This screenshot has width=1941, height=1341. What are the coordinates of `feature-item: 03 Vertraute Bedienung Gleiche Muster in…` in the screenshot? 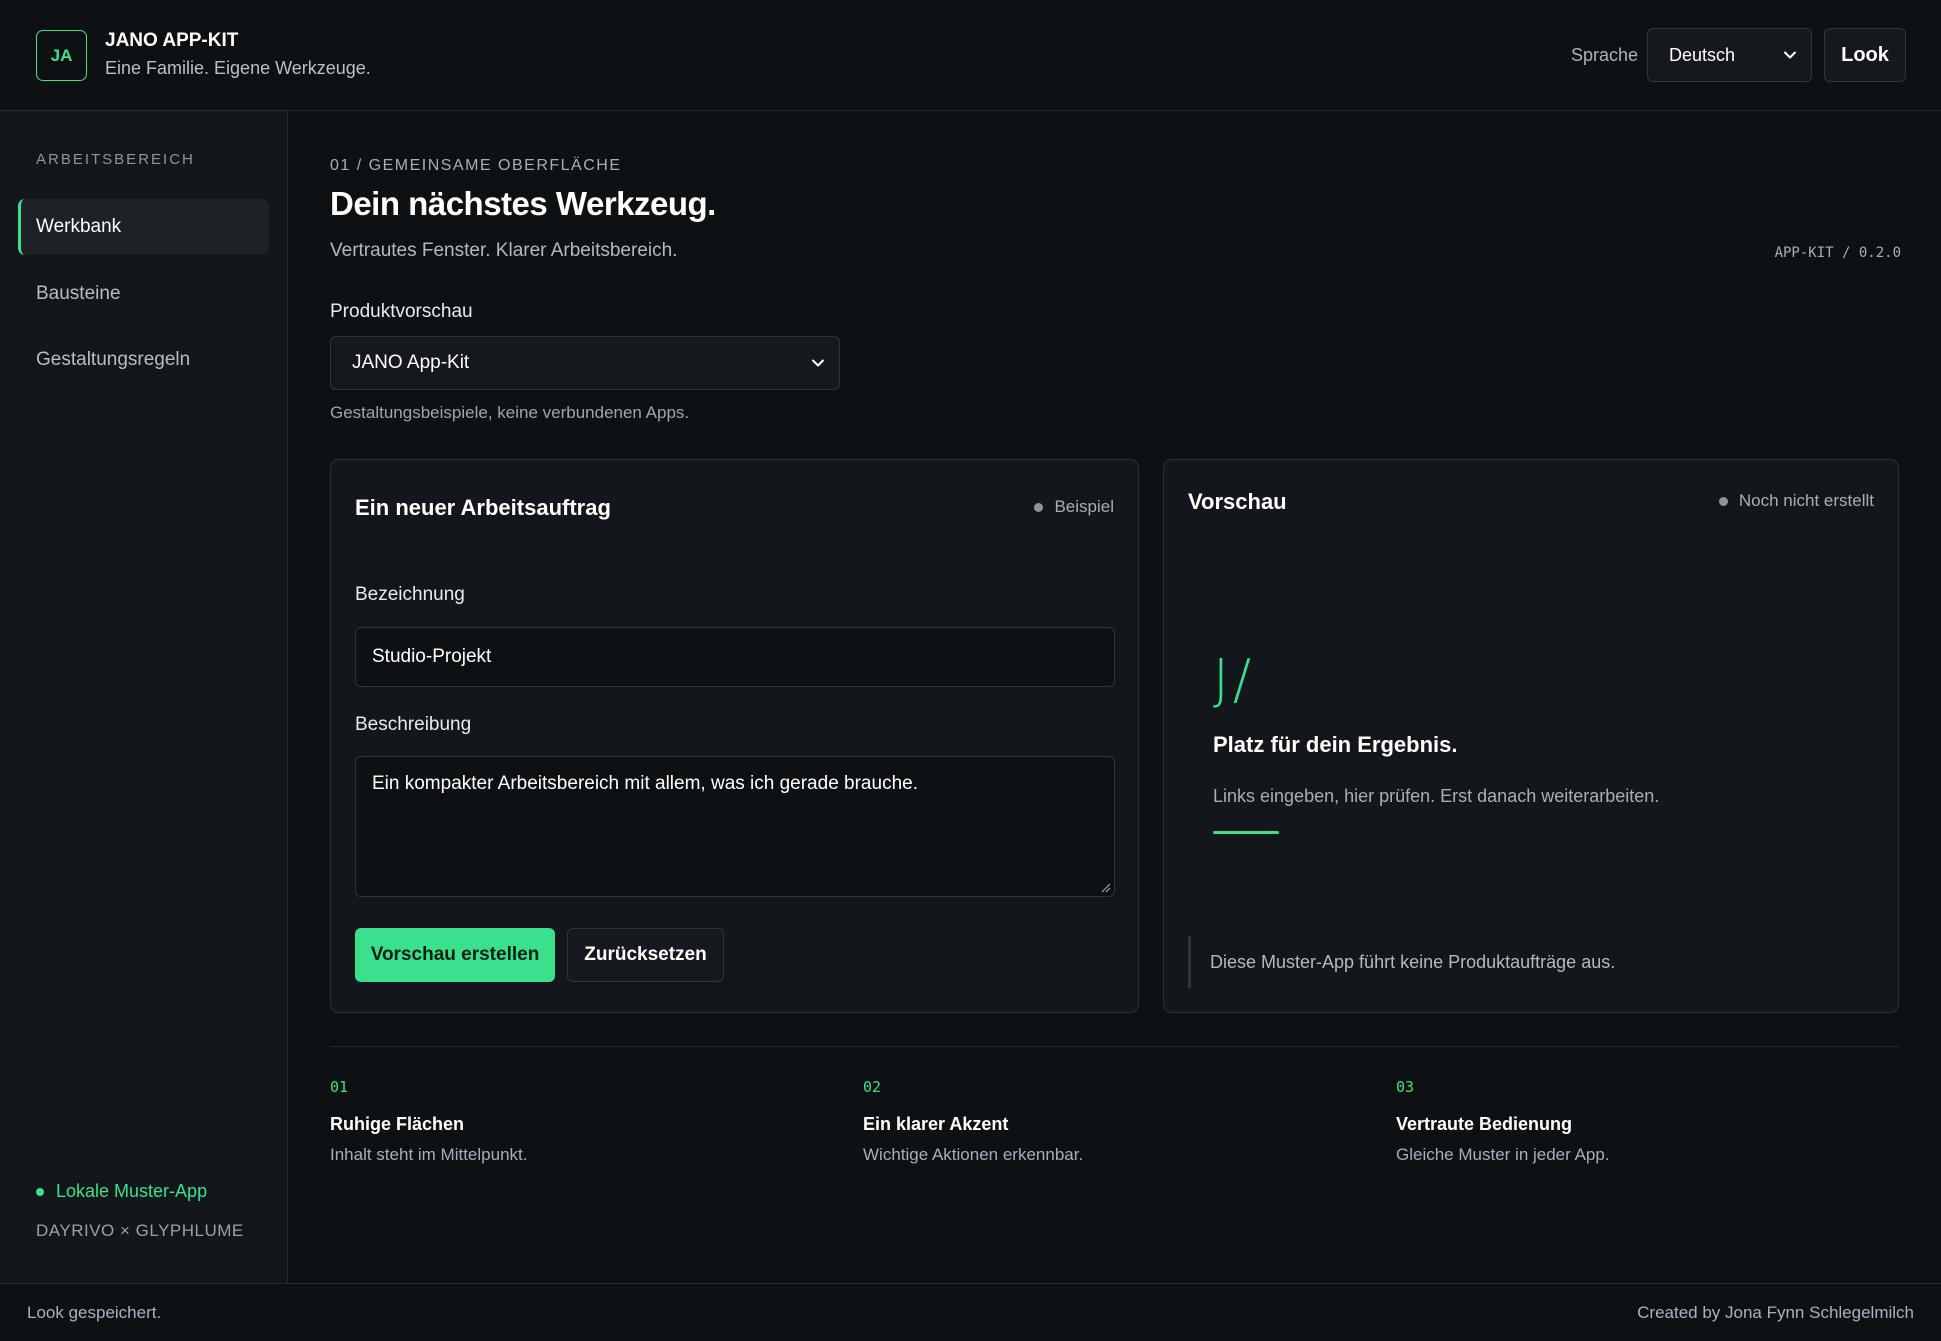 It's located at (1636, 1121).